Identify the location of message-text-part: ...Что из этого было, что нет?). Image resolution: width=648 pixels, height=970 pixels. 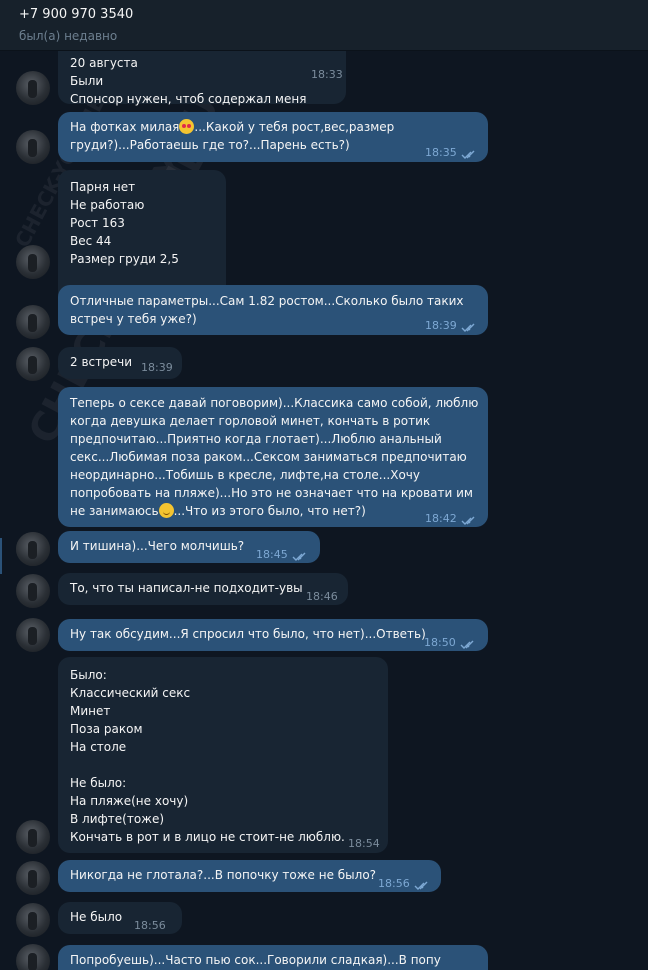
(269, 511).